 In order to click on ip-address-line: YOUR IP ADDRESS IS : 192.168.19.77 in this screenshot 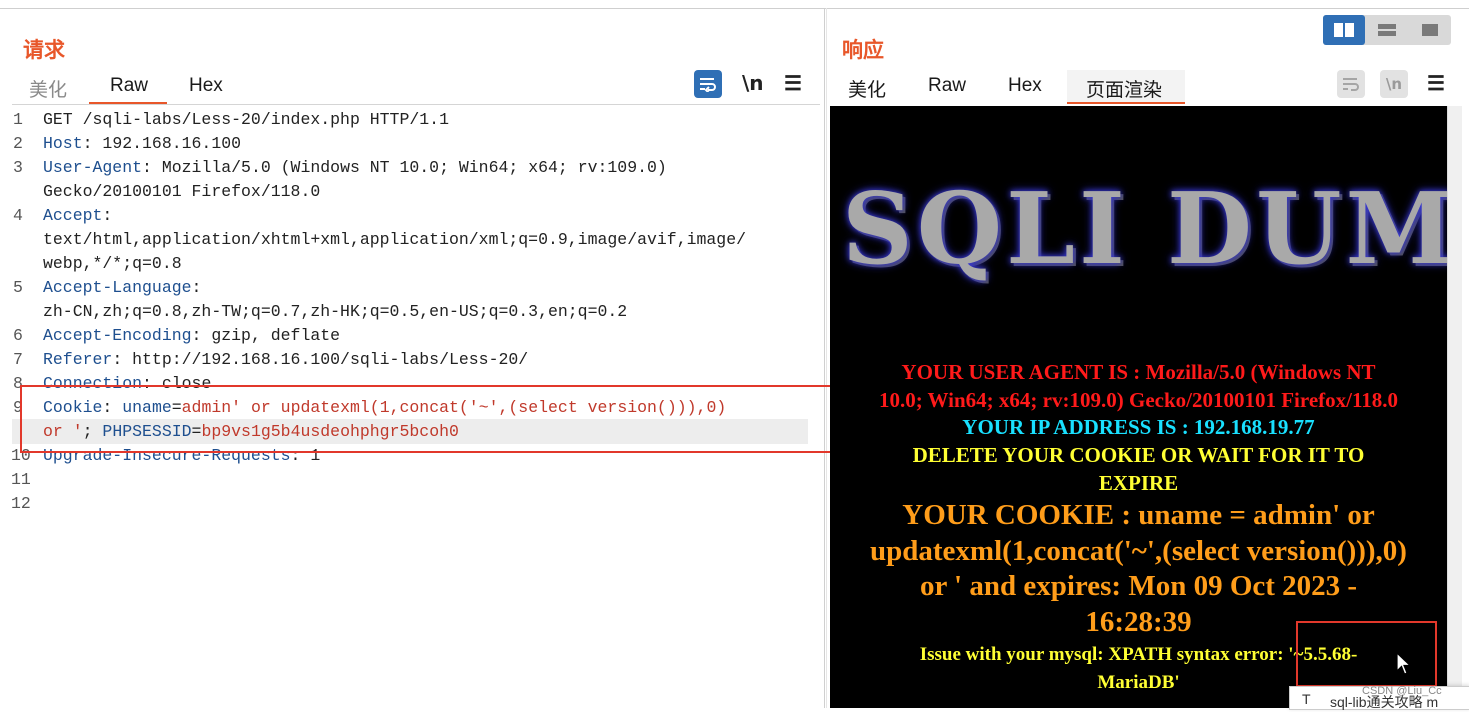, I will do `click(1138, 427)`.